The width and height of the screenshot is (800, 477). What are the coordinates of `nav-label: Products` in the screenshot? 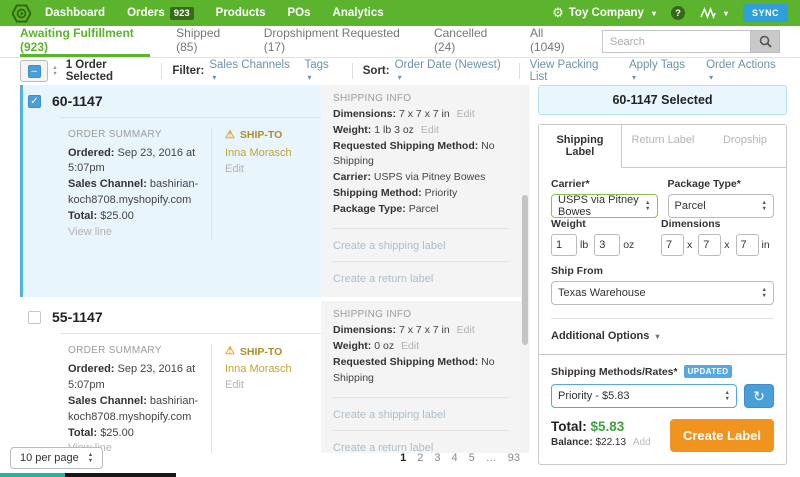 It's located at (240, 13).